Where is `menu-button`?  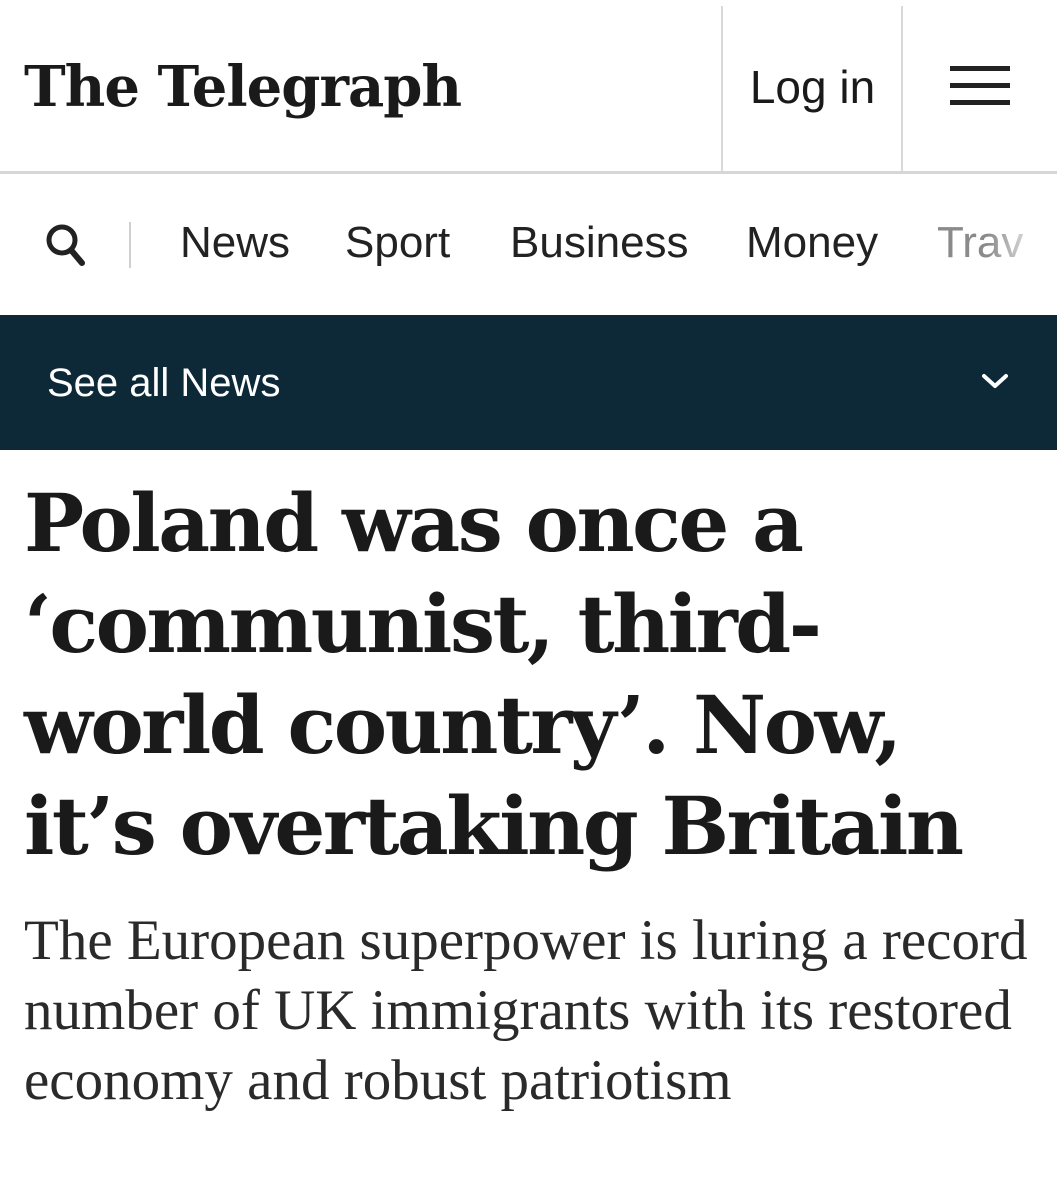 menu-button is located at coordinates (980, 85).